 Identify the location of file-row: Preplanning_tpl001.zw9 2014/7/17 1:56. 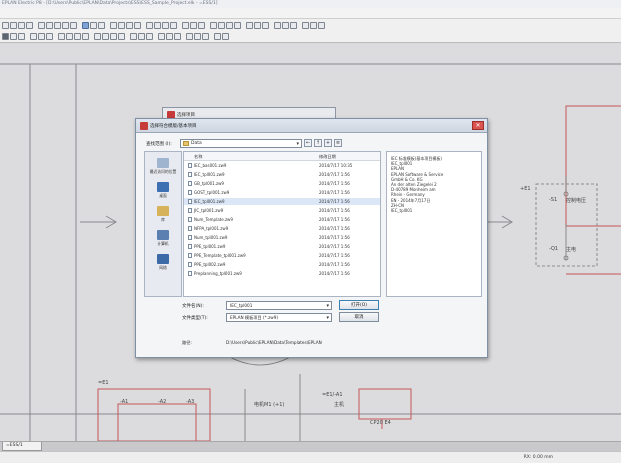
(282, 273).